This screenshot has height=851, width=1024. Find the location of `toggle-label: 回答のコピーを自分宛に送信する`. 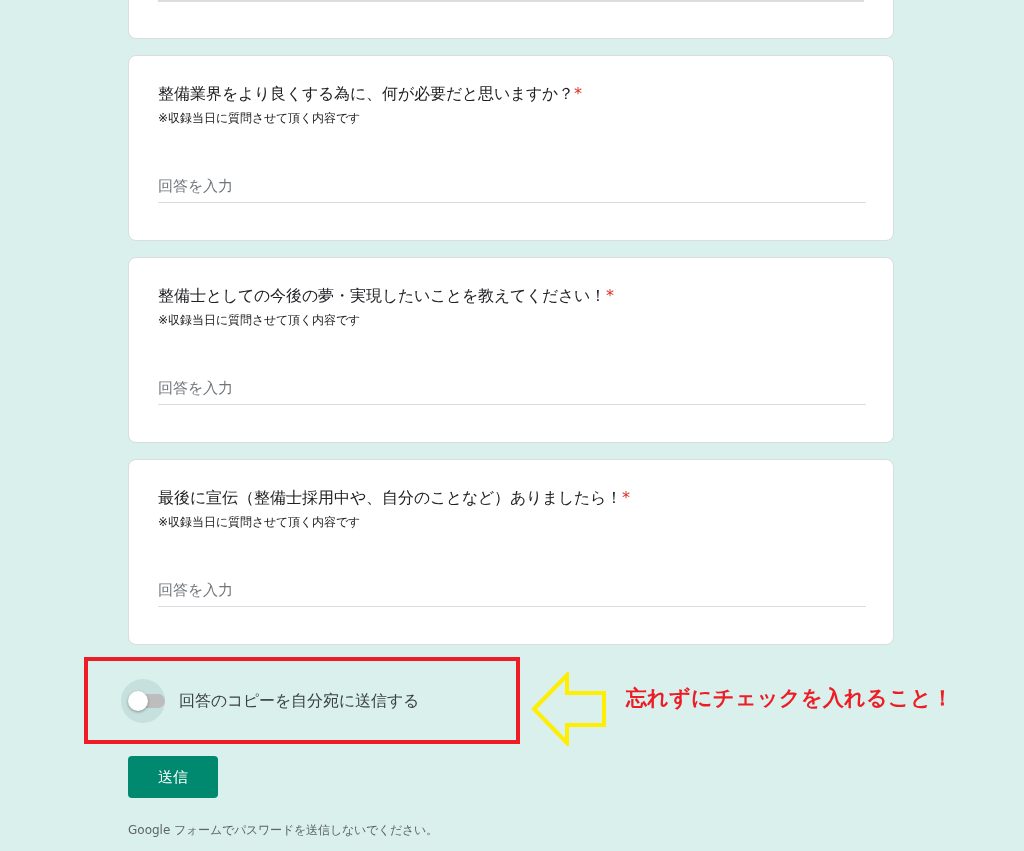

toggle-label: 回答のコピーを自分宛に送信する is located at coordinates (299, 701).